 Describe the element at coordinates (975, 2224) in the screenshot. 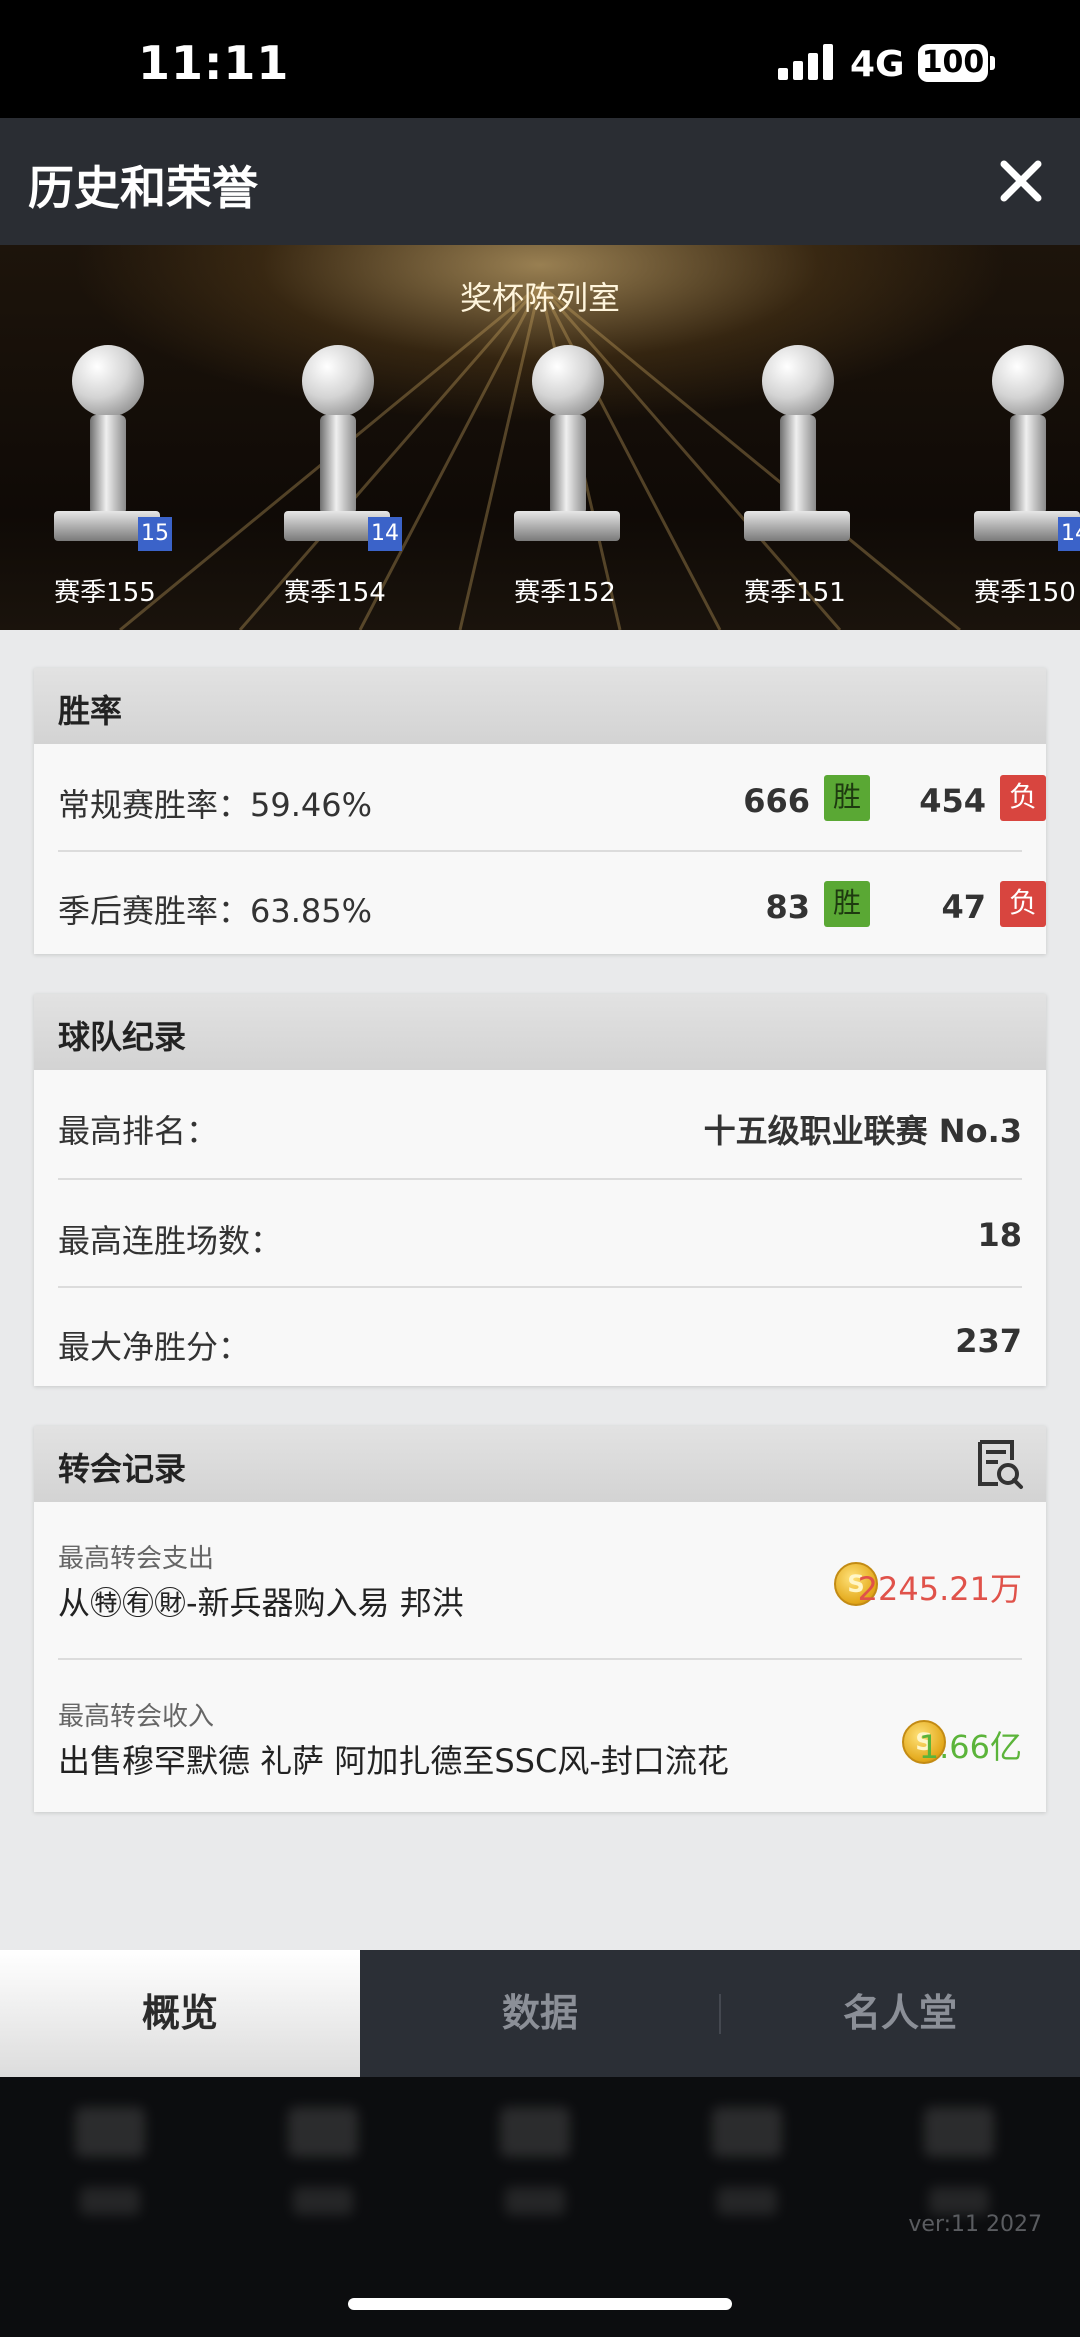

I see `version-label: ver:11 2027` at that location.